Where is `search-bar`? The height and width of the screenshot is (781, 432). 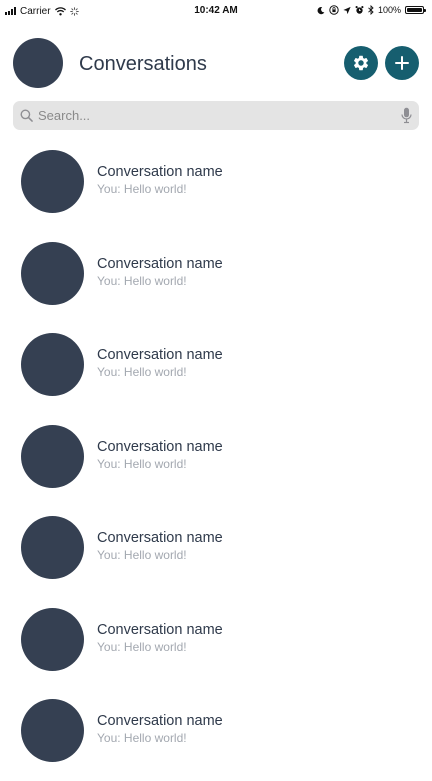
search-bar is located at coordinates (216, 115).